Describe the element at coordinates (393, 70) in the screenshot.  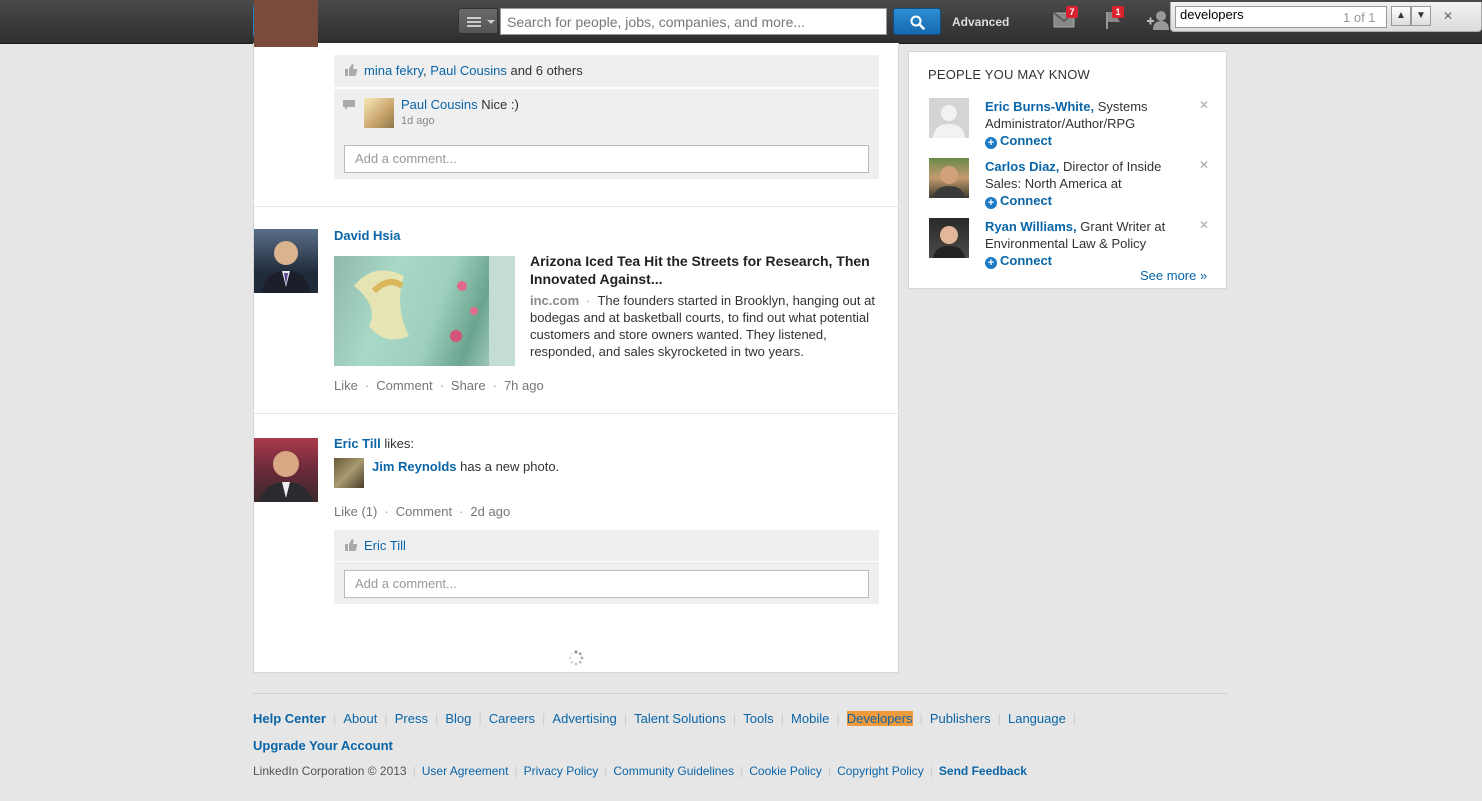
I see `liker-link: mina fekry` at that location.